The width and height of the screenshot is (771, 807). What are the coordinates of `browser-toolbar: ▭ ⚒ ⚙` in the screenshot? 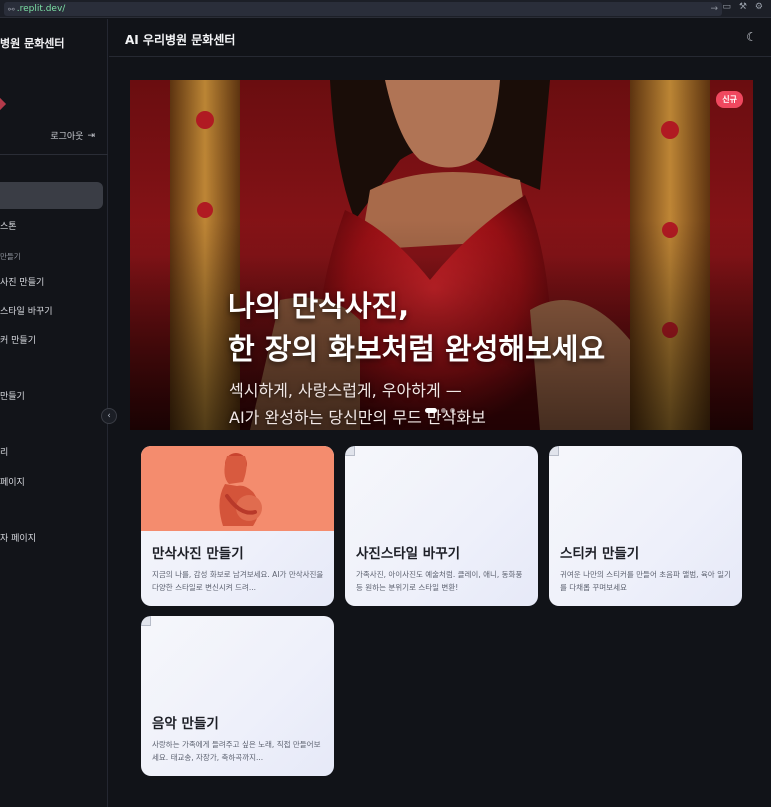 It's located at (742, 7).